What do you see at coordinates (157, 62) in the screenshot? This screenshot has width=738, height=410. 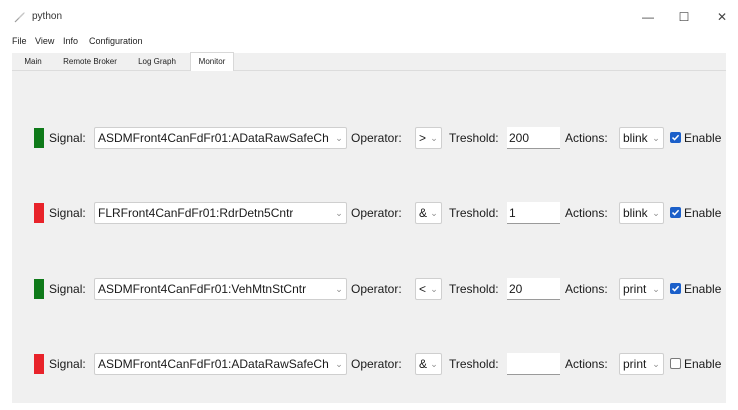 I see `tab-log-graph: Log Graph` at bounding box center [157, 62].